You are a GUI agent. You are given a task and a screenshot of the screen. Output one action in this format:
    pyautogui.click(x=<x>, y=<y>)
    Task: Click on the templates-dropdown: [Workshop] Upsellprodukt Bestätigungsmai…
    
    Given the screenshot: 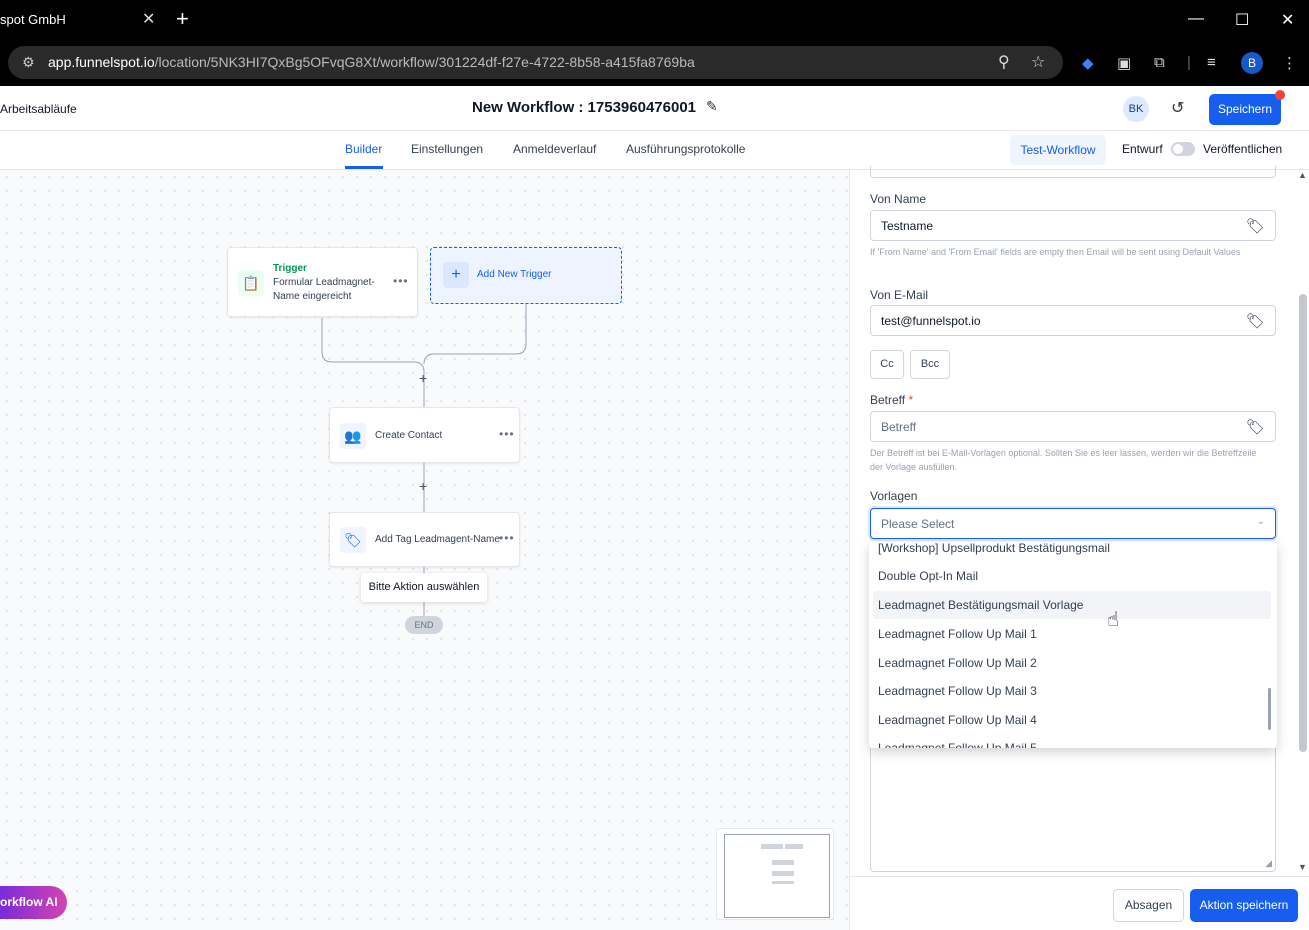 What is the action you would take?
    pyautogui.click(x=1073, y=645)
    